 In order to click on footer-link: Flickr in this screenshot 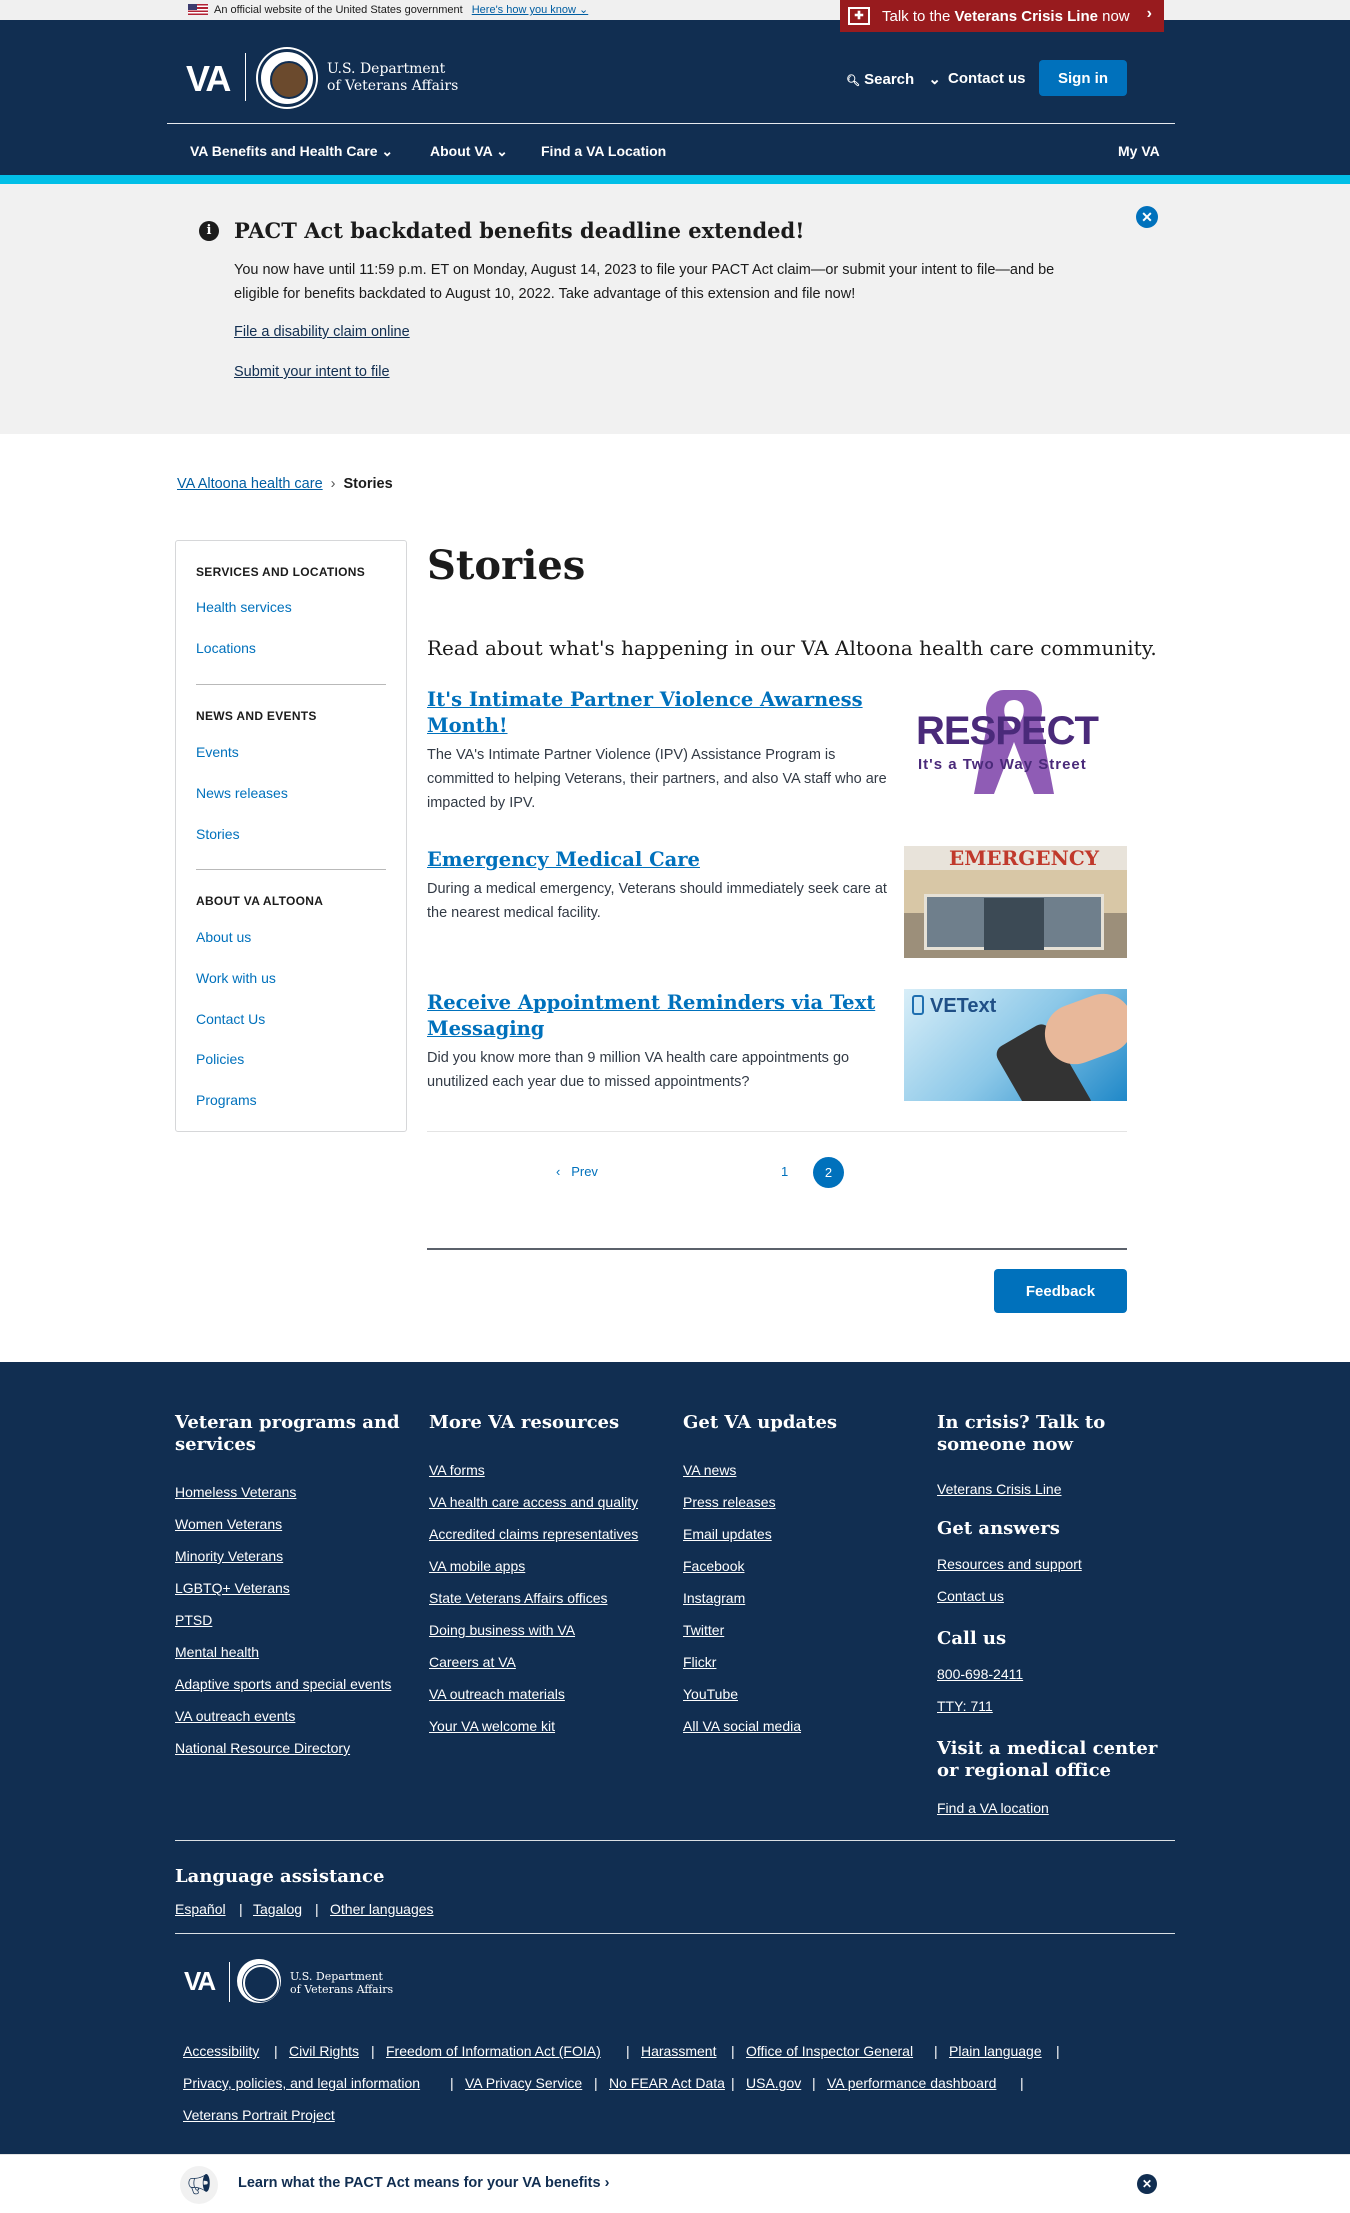, I will do `click(699, 1662)`.